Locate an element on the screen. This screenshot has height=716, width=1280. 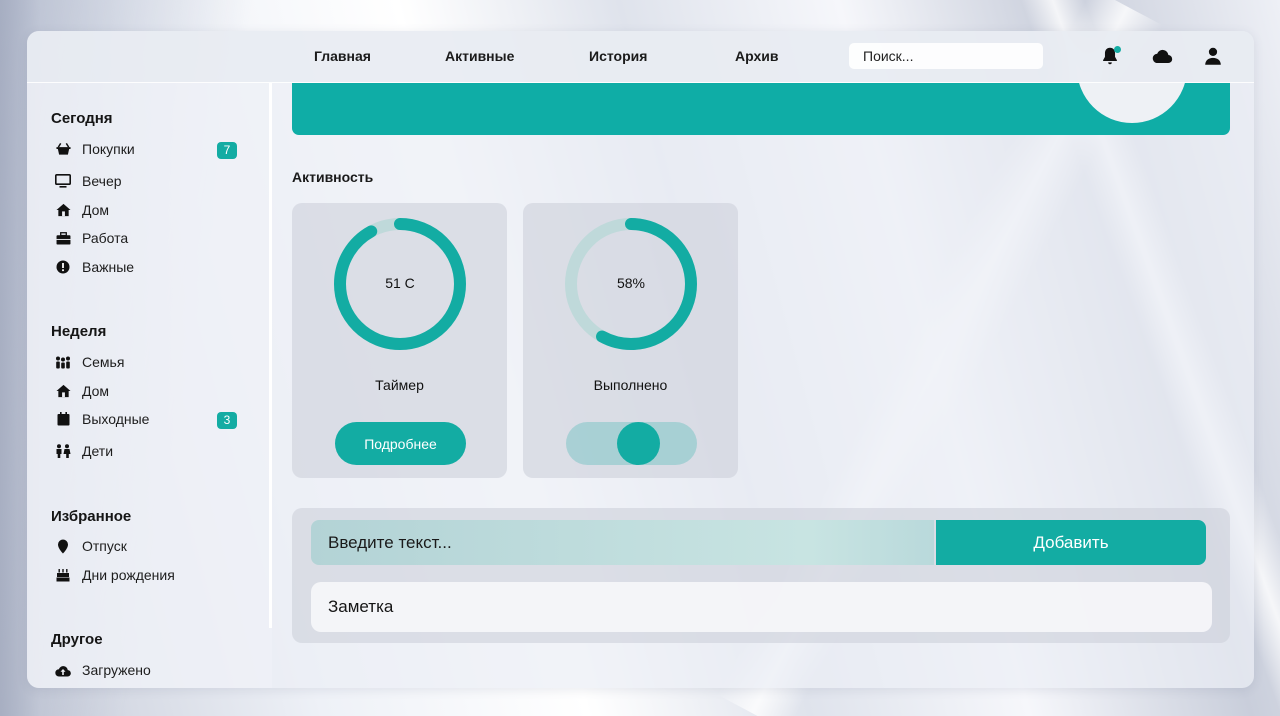
cloud-icon is located at coordinates (1162, 56).